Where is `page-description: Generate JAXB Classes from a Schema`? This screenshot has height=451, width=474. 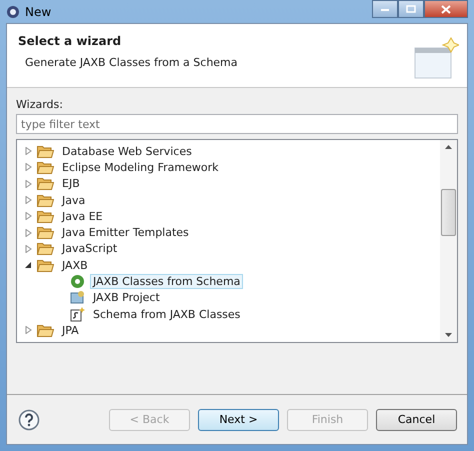
page-description: Generate JAXB Classes from a Schema is located at coordinates (131, 62).